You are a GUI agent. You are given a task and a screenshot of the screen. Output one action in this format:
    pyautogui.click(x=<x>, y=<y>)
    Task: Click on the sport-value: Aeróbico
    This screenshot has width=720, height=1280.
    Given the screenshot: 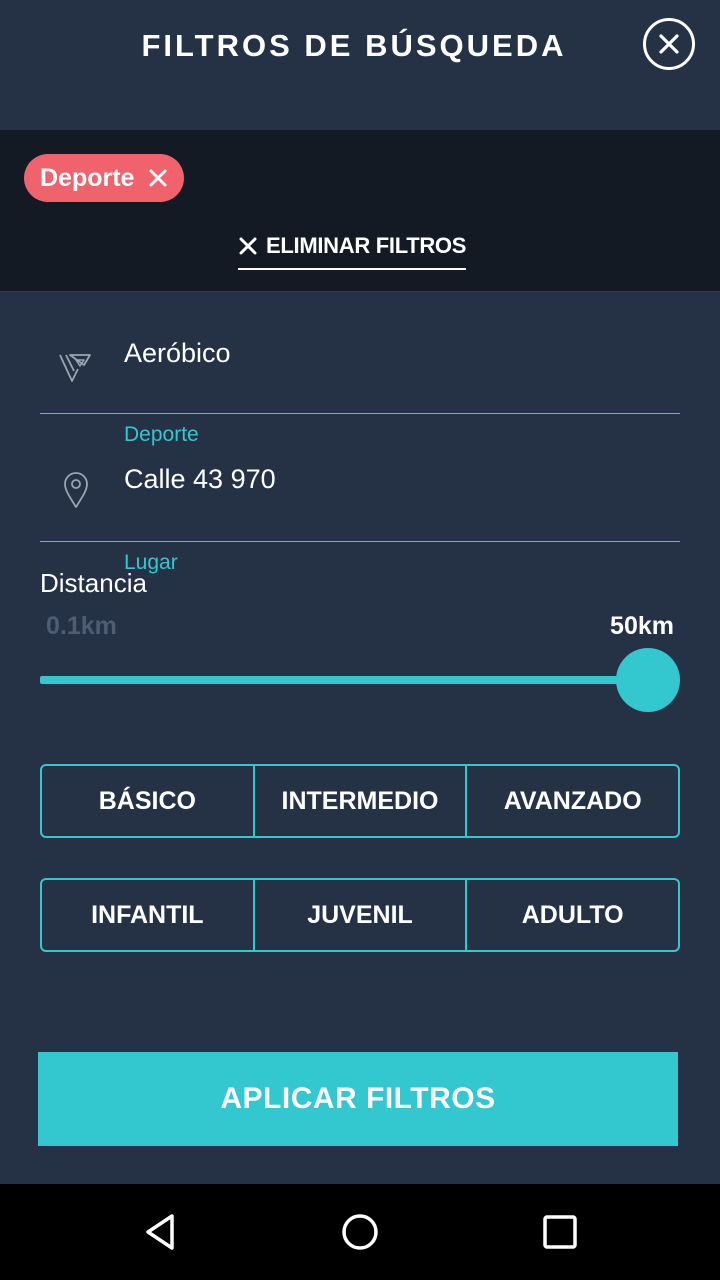 What is the action you would take?
    pyautogui.click(x=177, y=353)
    